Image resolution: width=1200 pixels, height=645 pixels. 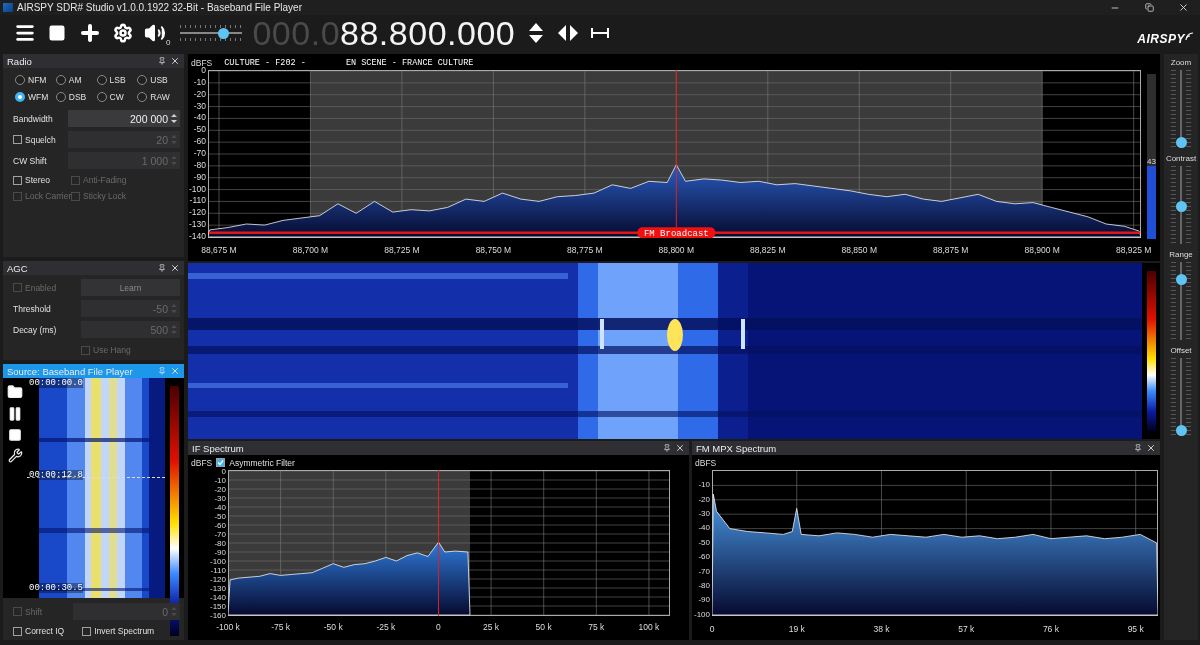 I want to click on axis-tick-label: 88,700 M, so click(x=310, y=249).